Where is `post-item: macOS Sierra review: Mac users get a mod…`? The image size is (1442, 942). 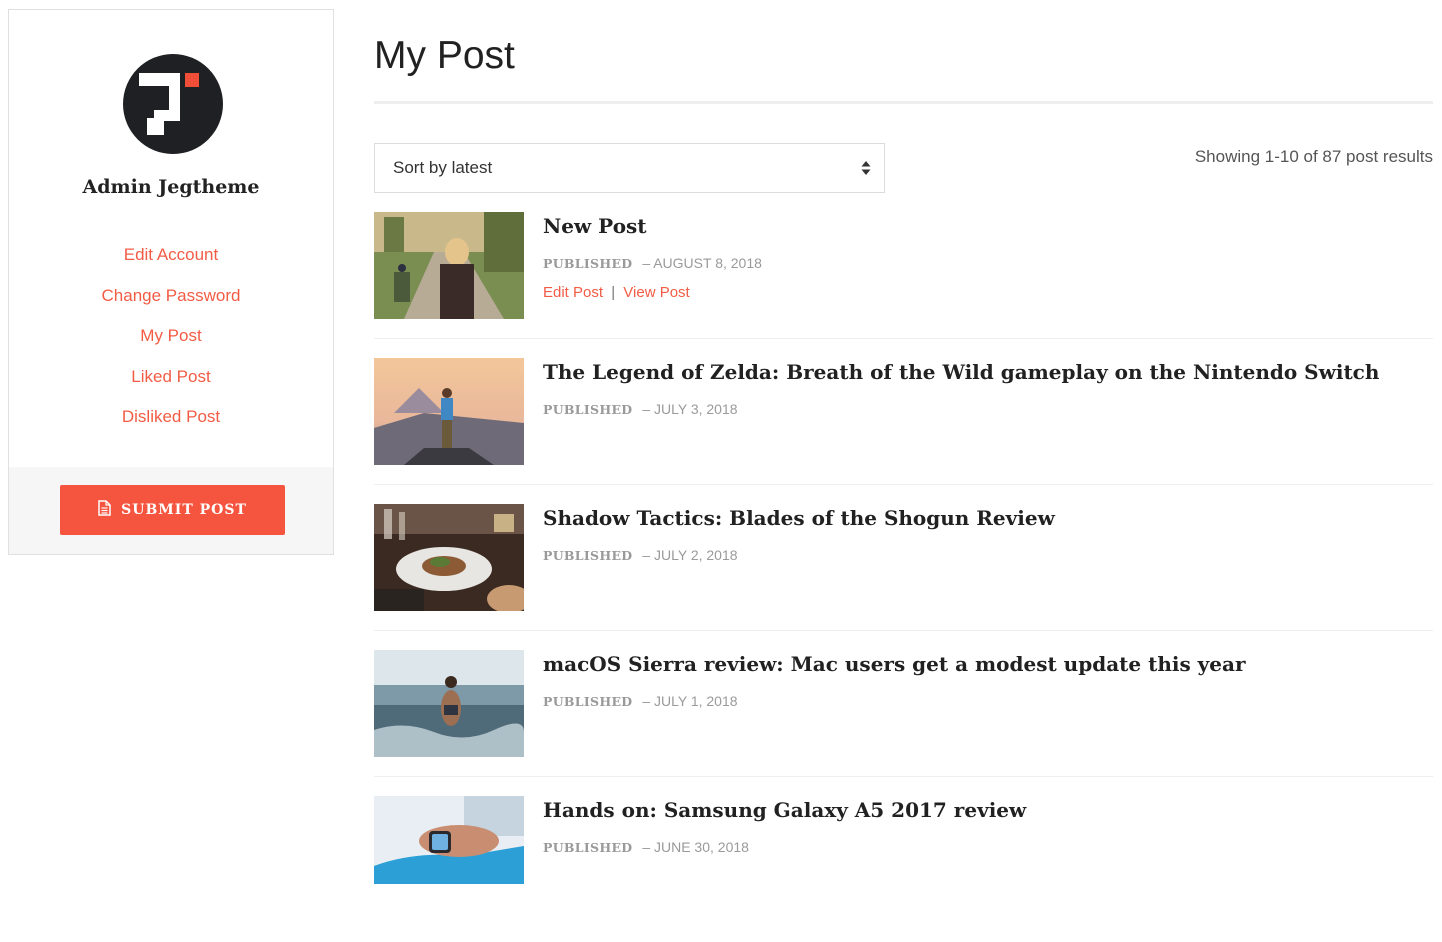 post-item: macOS Sierra review: Mac users get a mod… is located at coordinates (903, 723).